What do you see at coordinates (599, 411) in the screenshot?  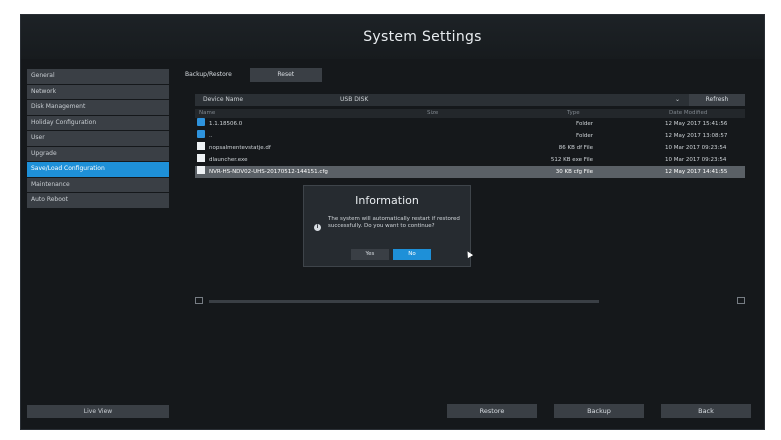 I see `backup-button: Backup` at bounding box center [599, 411].